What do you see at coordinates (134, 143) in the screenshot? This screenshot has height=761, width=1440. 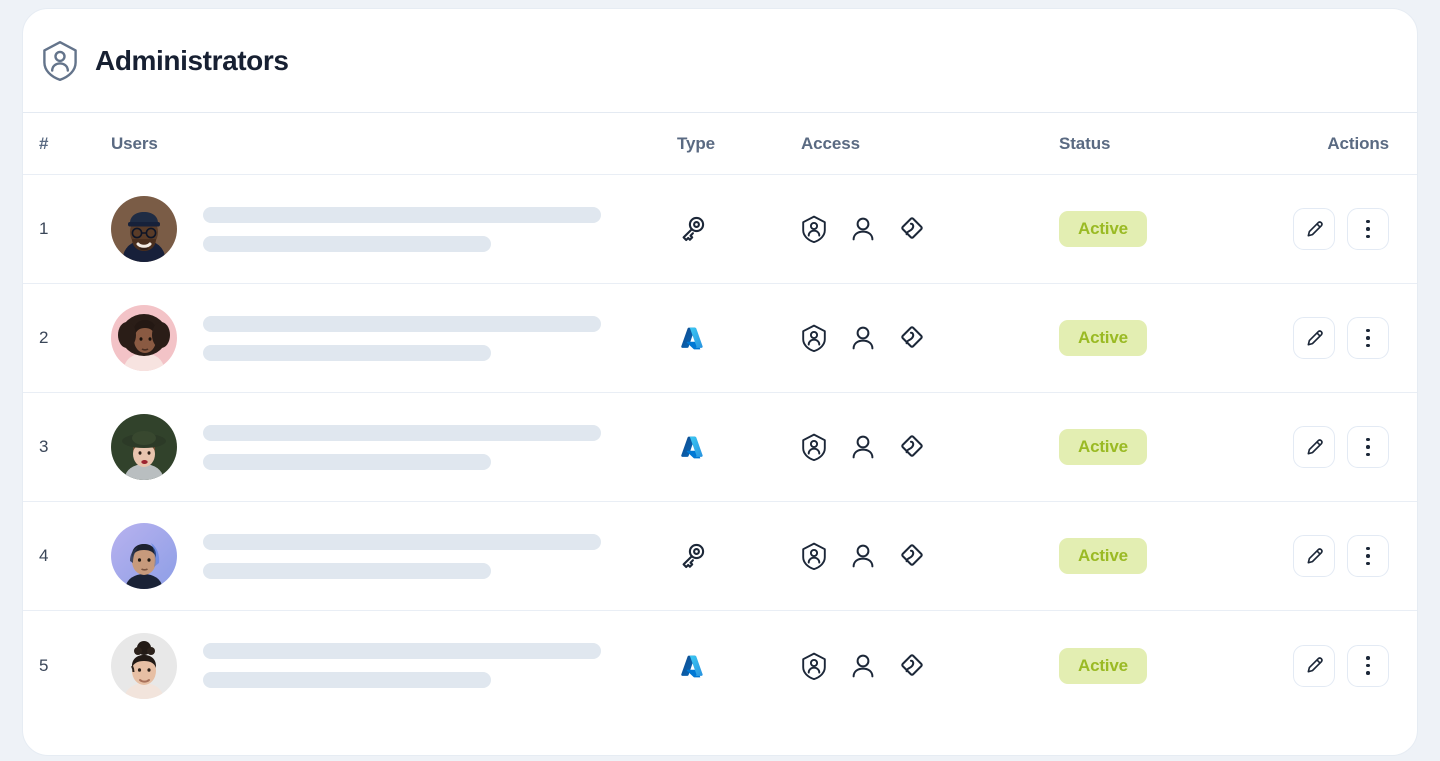 I see `column-header-users: Users` at bounding box center [134, 143].